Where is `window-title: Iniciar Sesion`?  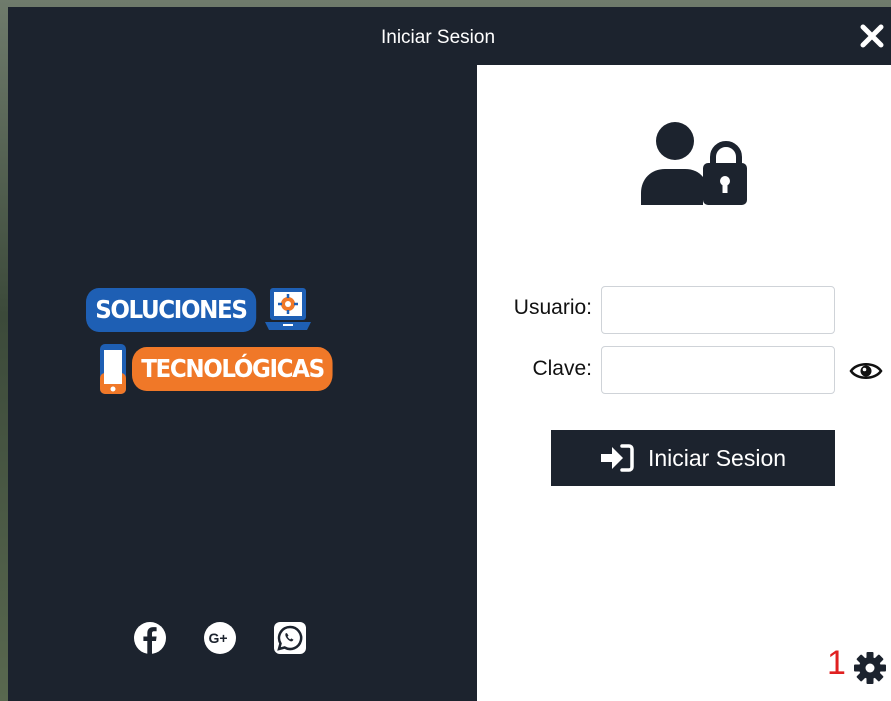
window-title: Iniciar Sesion is located at coordinates (438, 37).